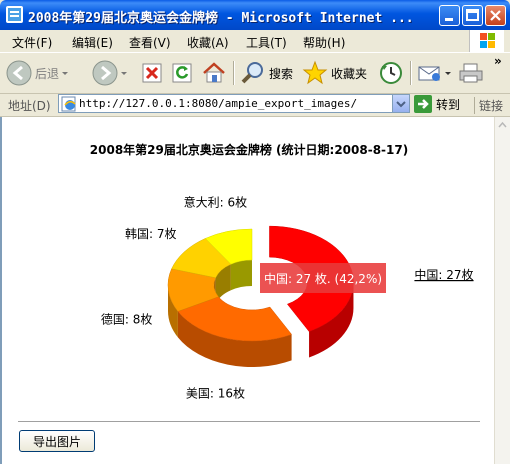  What do you see at coordinates (57, 441) in the screenshot?
I see `export-image-button: 导出图片` at bounding box center [57, 441].